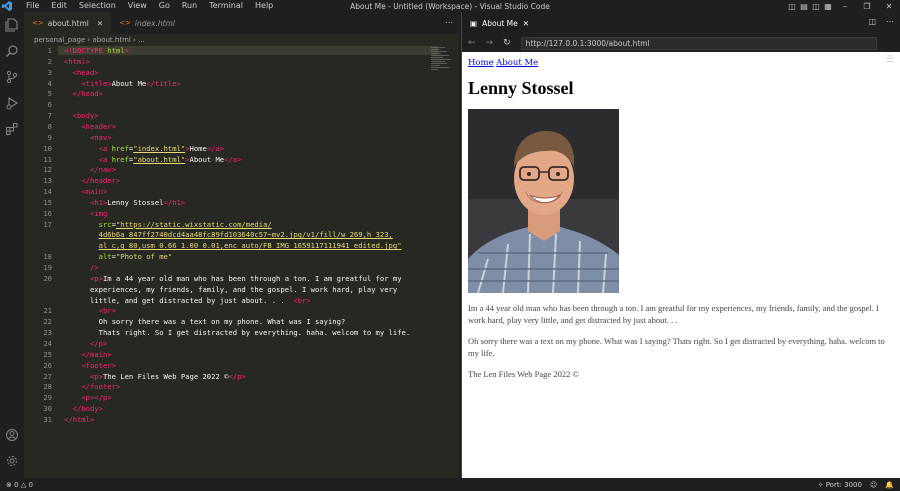  Describe the element at coordinates (189, 6) in the screenshot. I see `menu-run: Run` at that location.